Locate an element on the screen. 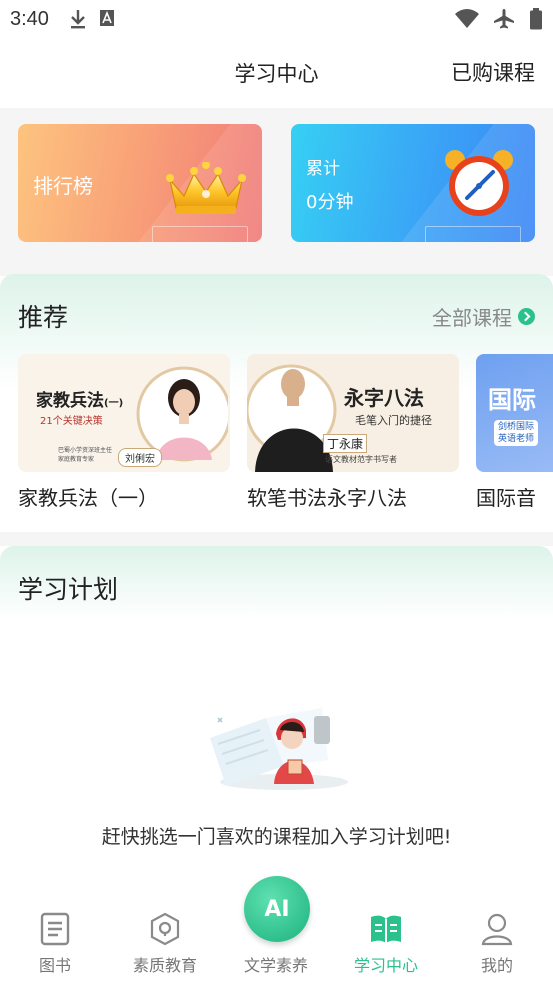 The width and height of the screenshot is (553, 983). thumb-tagline: 21个关键决策 is located at coordinates (71, 421).